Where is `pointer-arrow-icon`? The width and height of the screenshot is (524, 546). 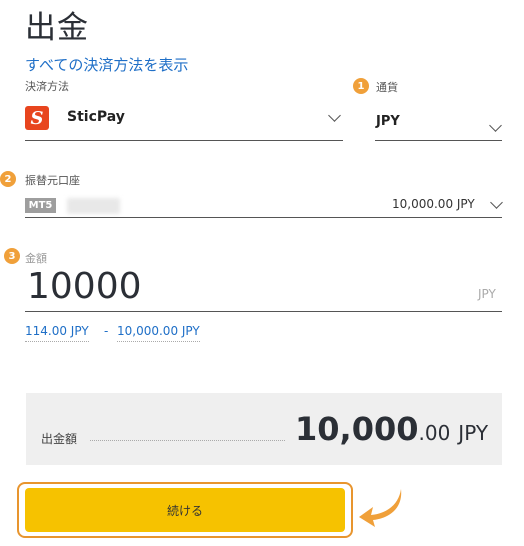 pointer-arrow-icon is located at coordinates (380, 508).